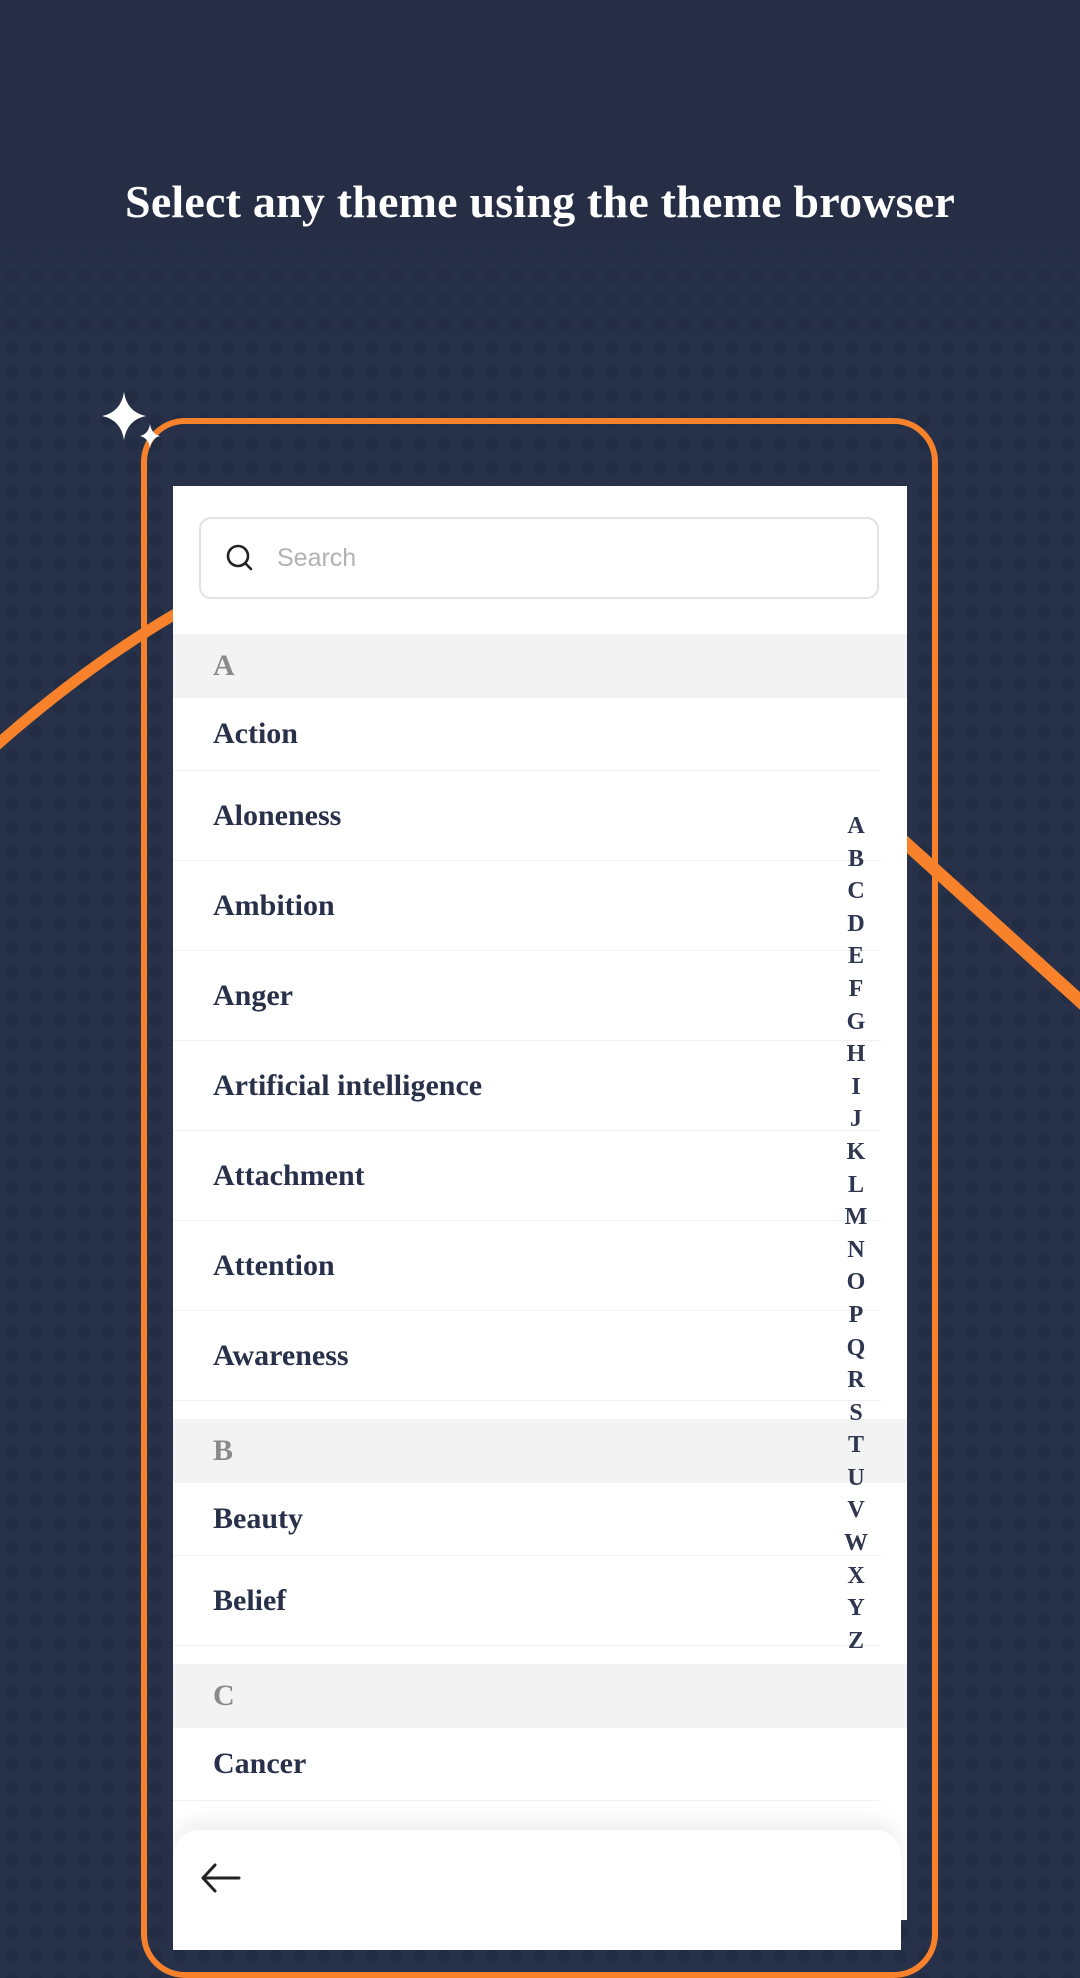 This screenshot has height=1978, width=1080. What do you see at coordinates (131, 420) in the screenshot?
I see `sparkle-icon` at bounding box center [131, 420].